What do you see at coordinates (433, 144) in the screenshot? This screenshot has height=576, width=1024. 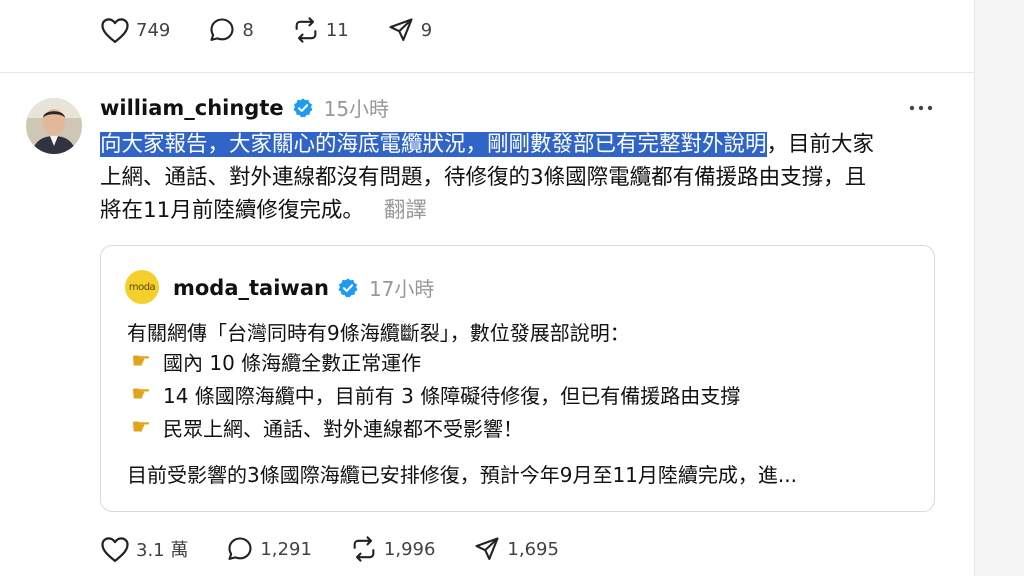 I see `selected-text: 向大家報告，大家關心的海底電纜狀況，剛剛數發部已有完整對外說明` at bounding box center [433, 144].